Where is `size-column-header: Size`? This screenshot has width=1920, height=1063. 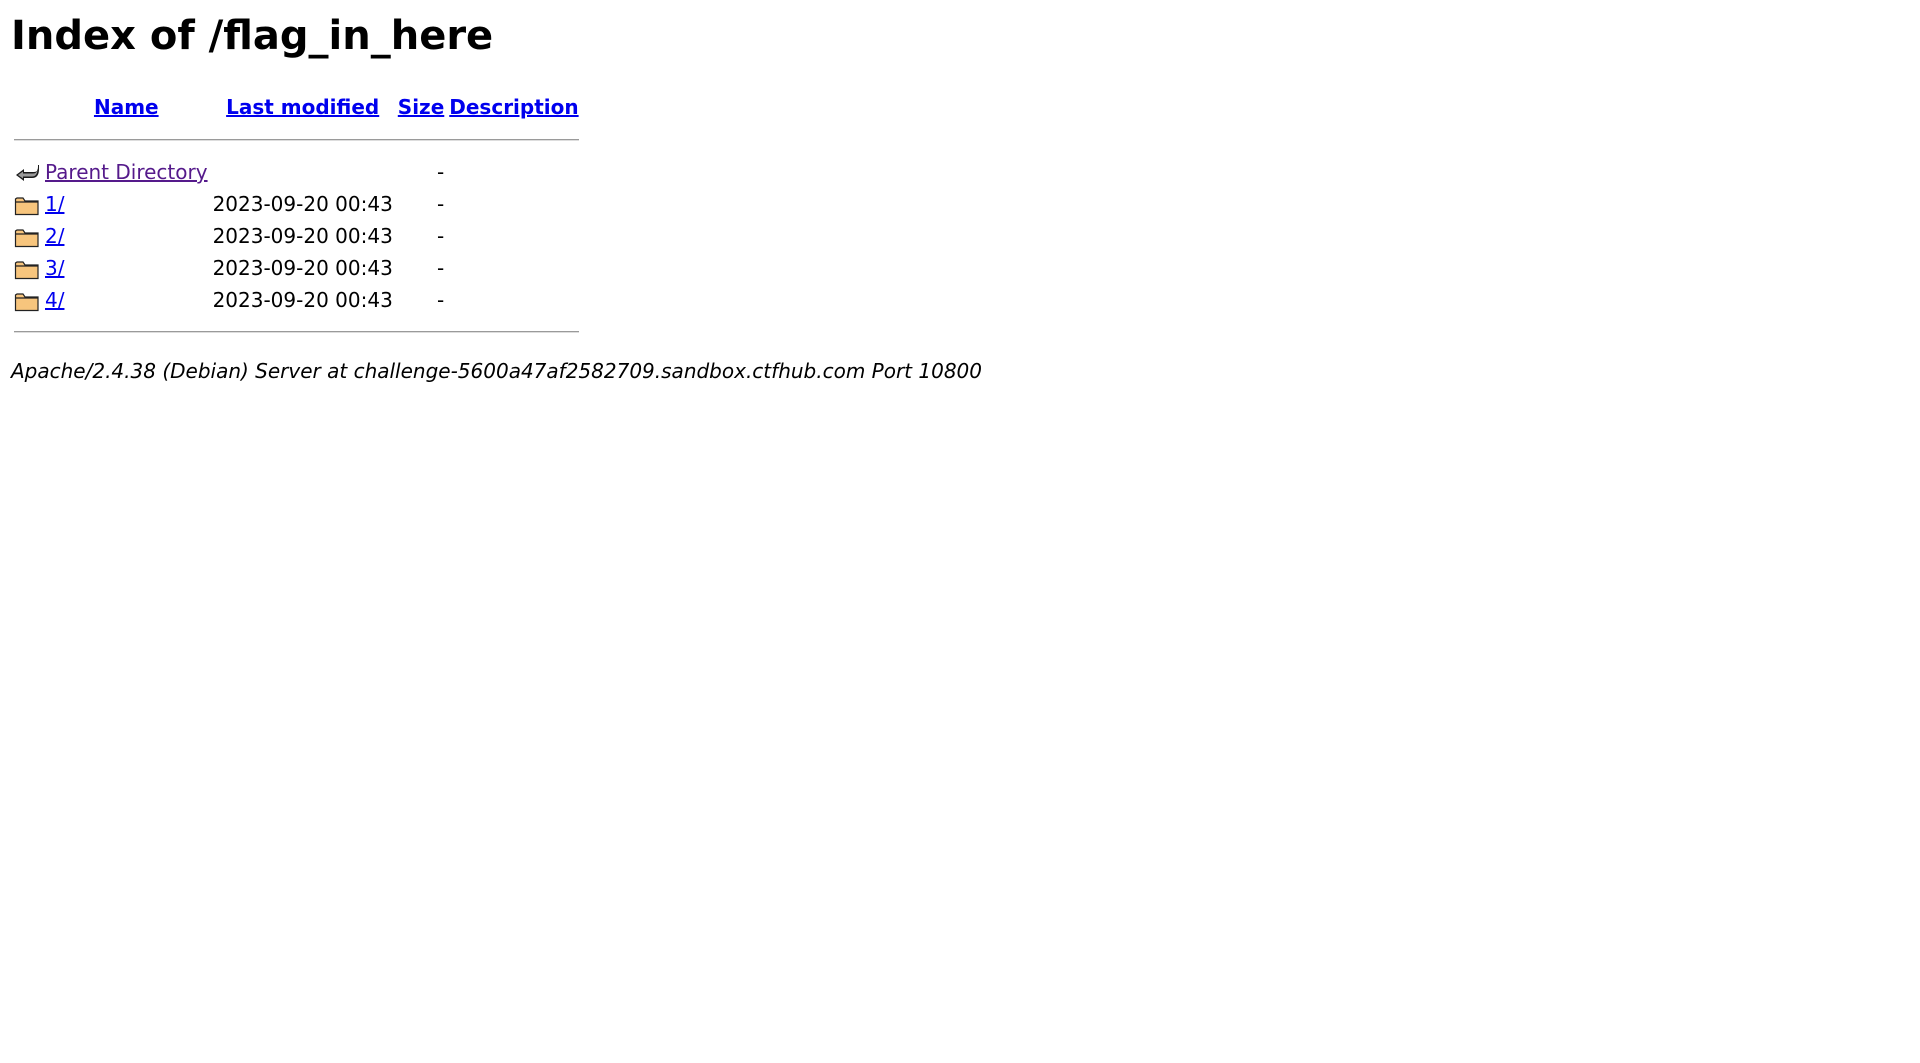
size-column-header: Size is located at coordinates (421, 107).